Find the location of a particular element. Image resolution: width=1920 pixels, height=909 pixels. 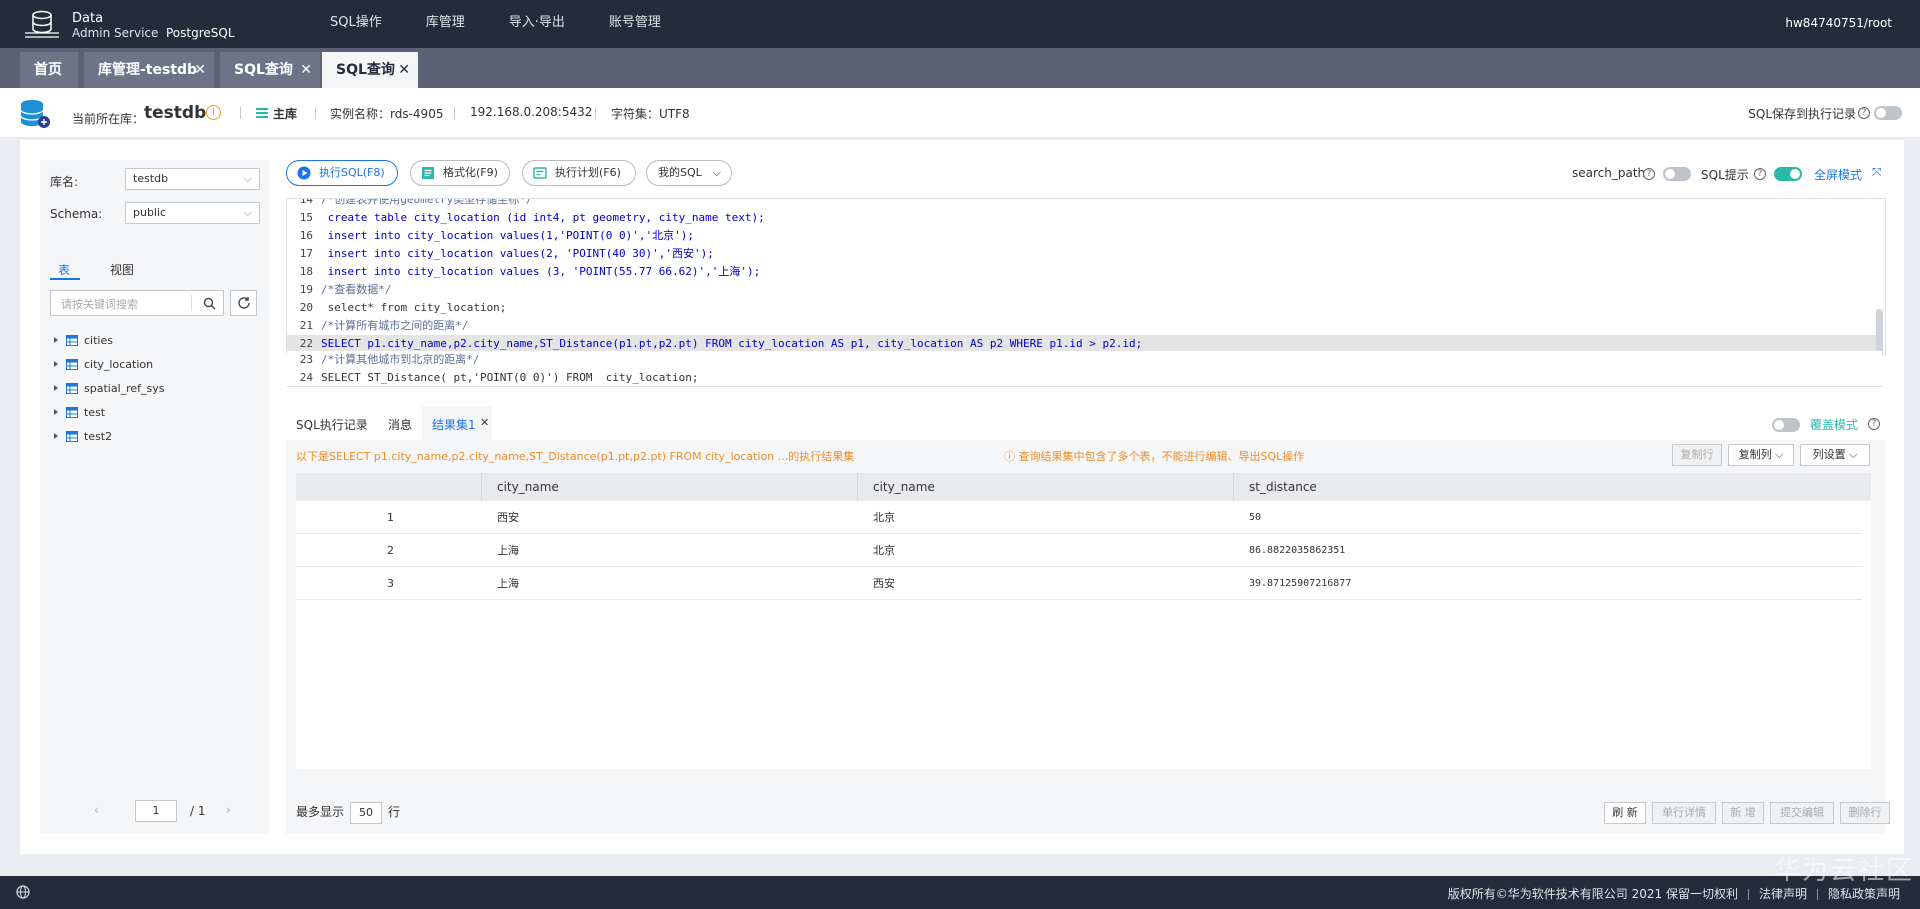

refresh-button: 刷 新 is located at coordinates (1625, 813).